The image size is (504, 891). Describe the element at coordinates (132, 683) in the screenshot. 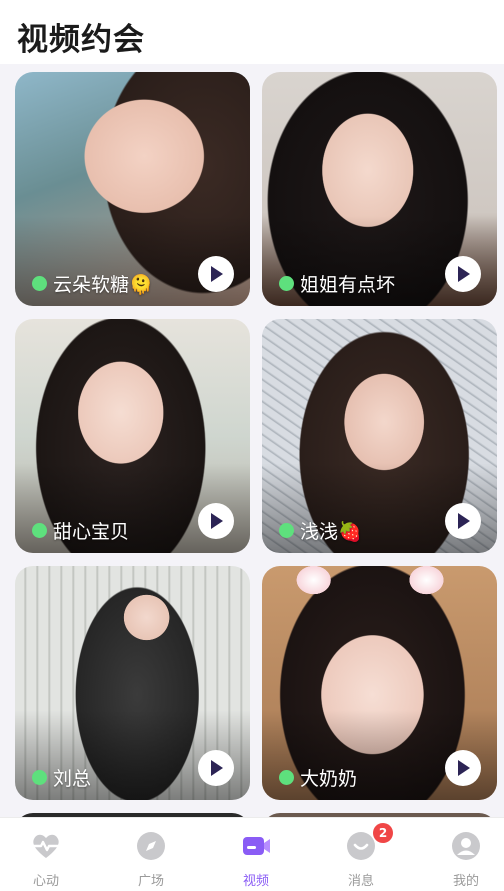

I see `video-card: 刘总` at that location.